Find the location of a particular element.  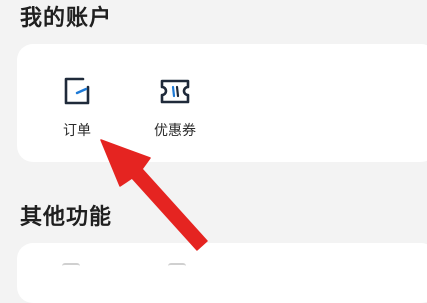

my-account-title: 我的账户 is located at coordinates (66, 18).